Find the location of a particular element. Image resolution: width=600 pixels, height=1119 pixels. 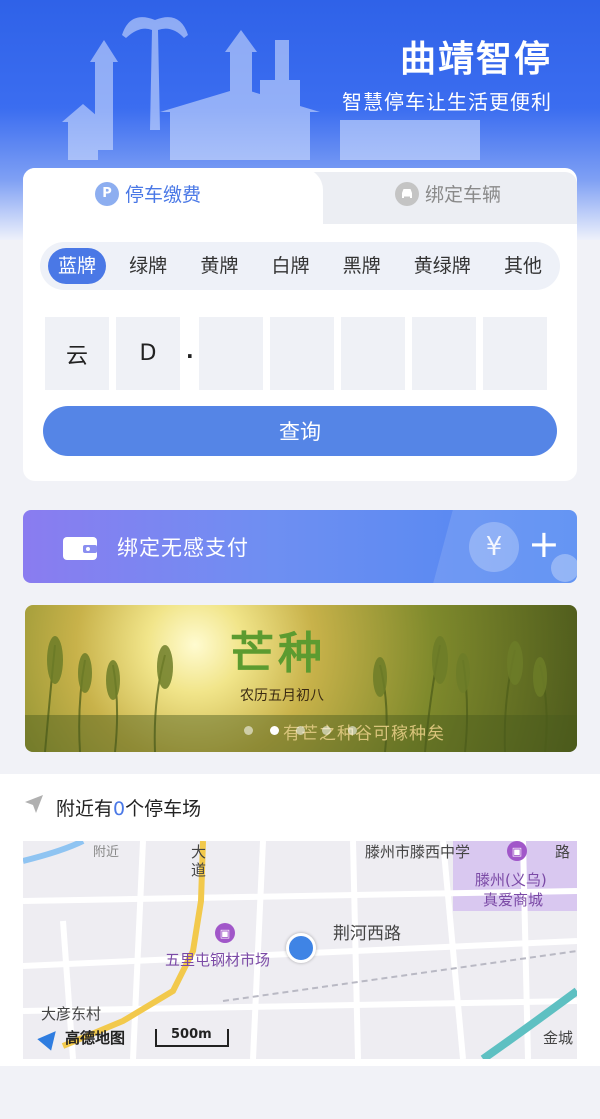

map-label-avenue: 大 道 is located at coordinates (199, 861).